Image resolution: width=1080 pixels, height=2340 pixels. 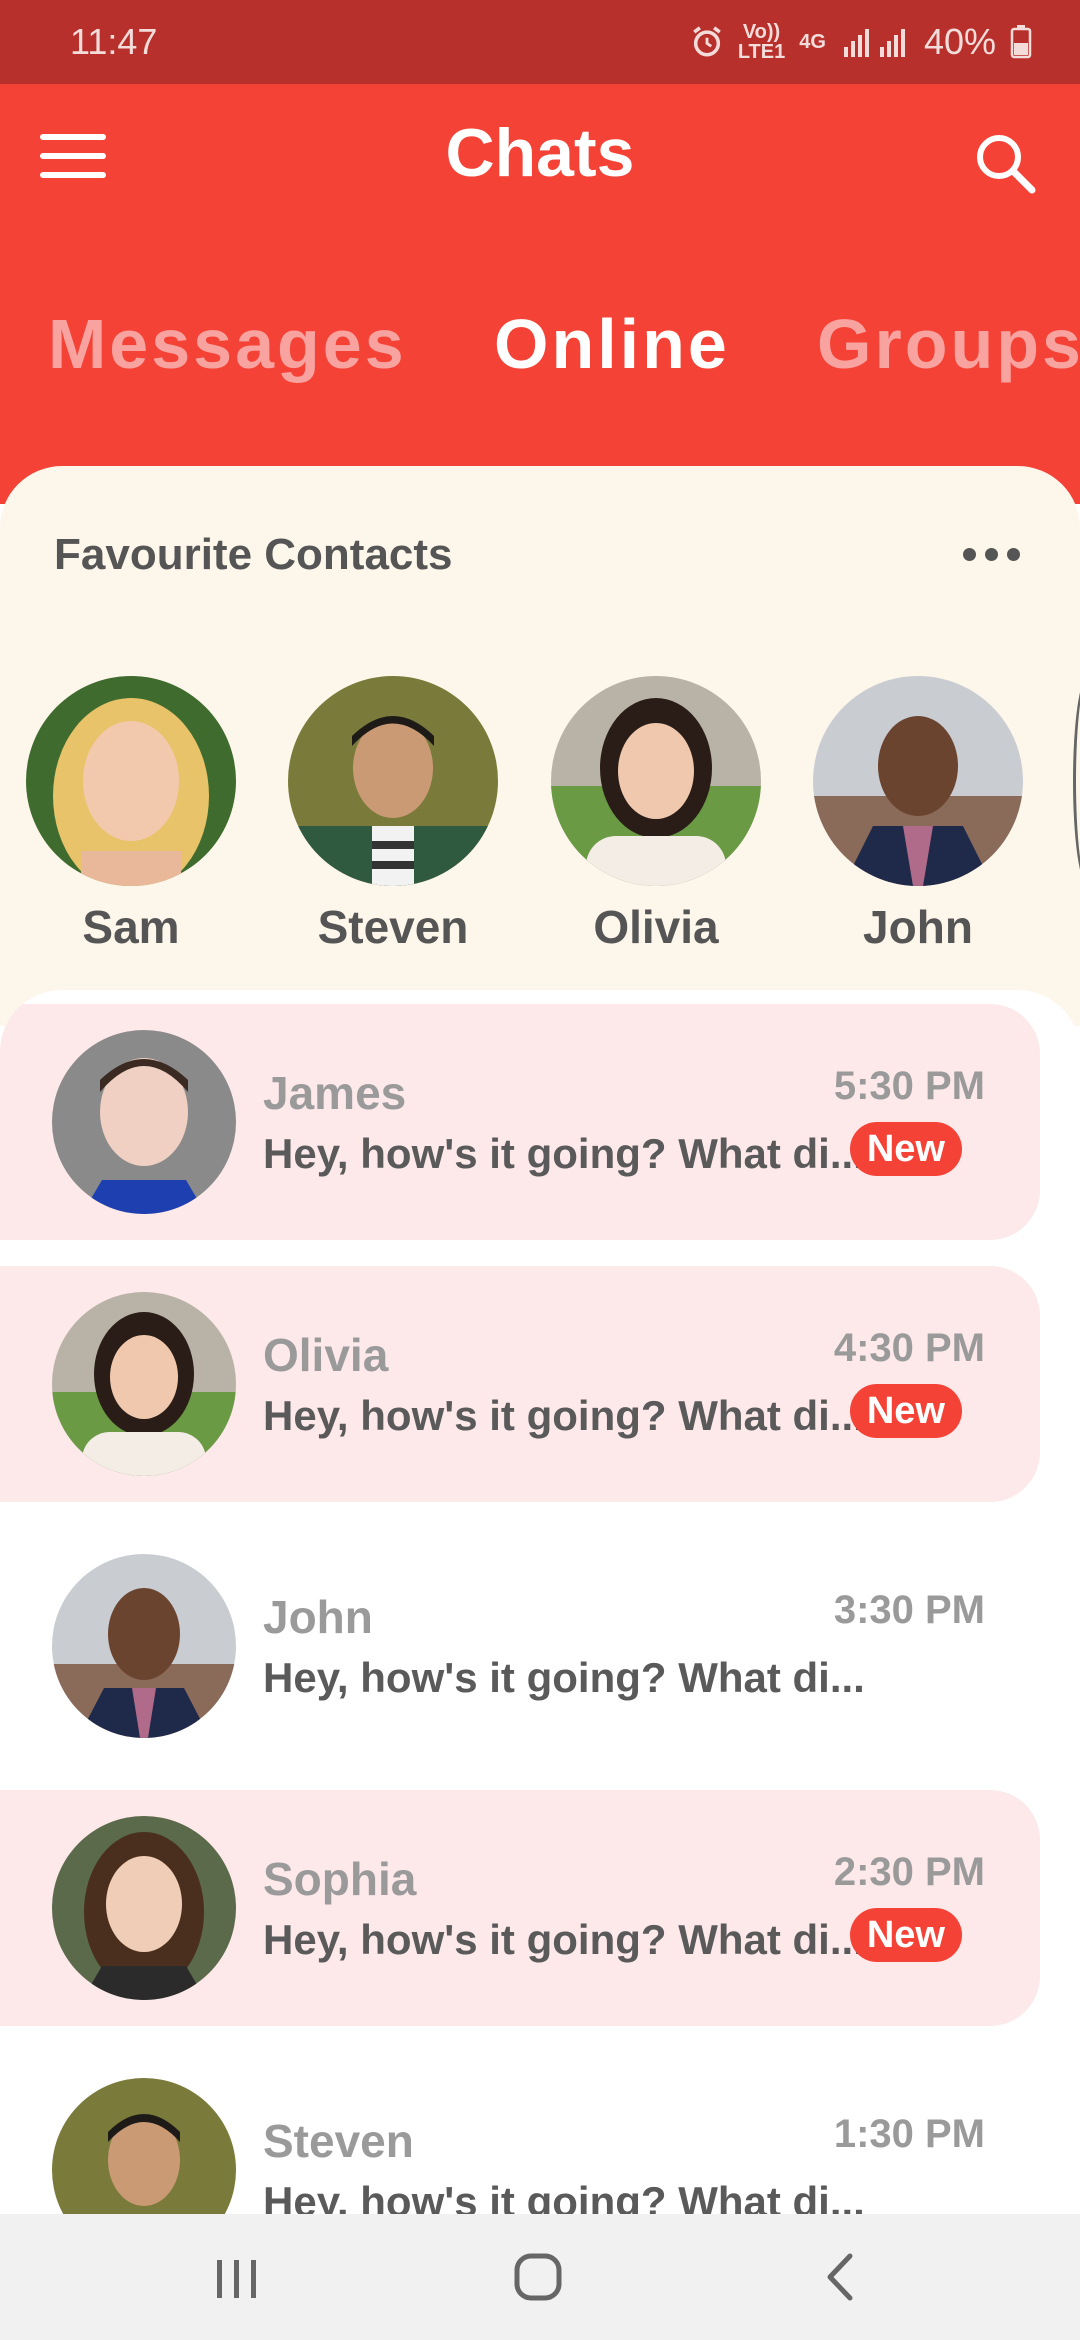 I want to click on chat-contact-name: James, so click(x=335, y=1093).